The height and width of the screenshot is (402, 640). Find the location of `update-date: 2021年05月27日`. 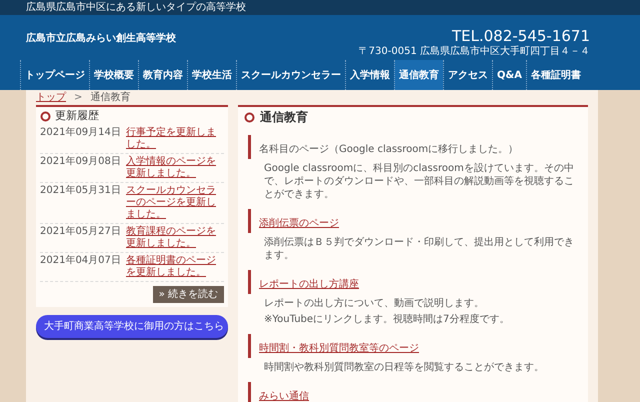

update-date: 2021年05月27日 is located at coordinates (81, 233).